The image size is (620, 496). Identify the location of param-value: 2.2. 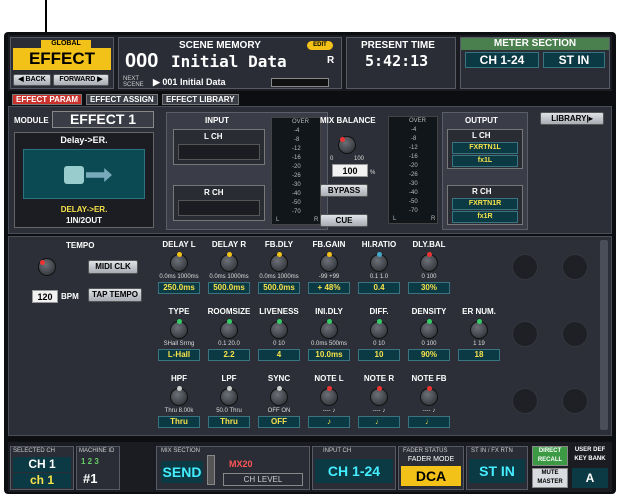
(229, 355).